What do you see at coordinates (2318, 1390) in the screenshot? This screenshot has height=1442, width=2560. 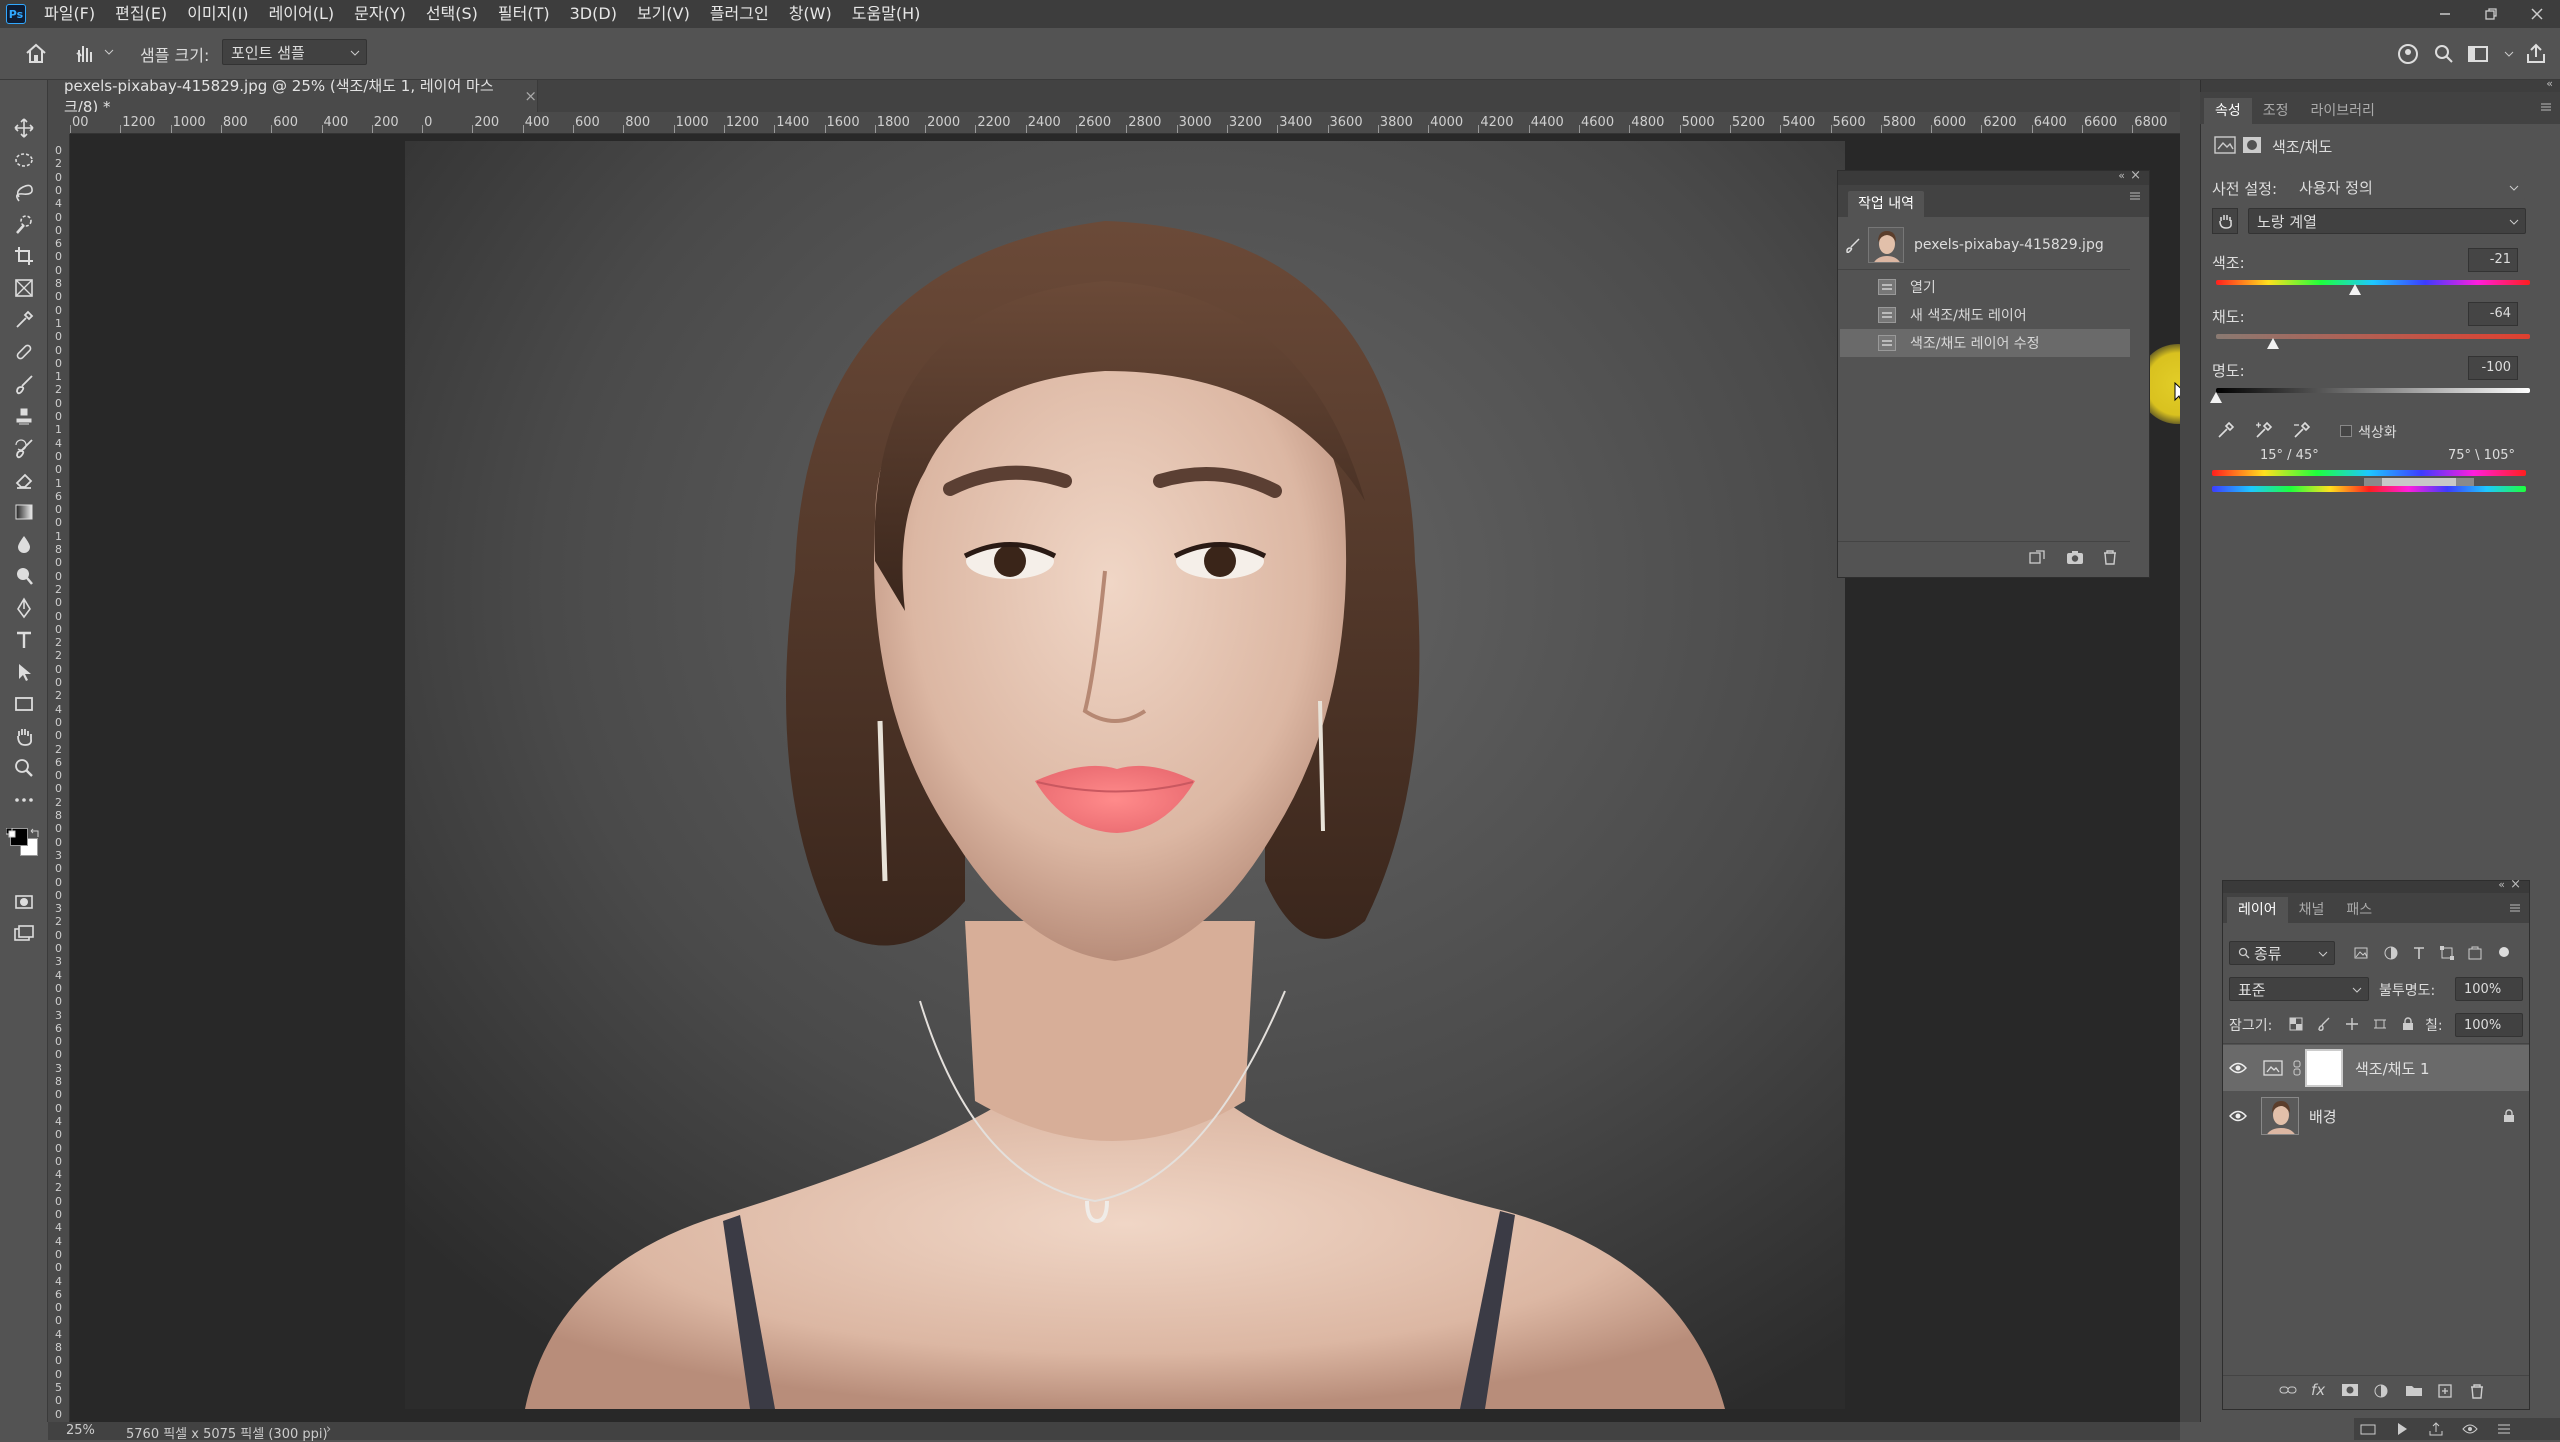 I see `layer-style-fx-icon: fx` at bounding box center [2318, 1390].